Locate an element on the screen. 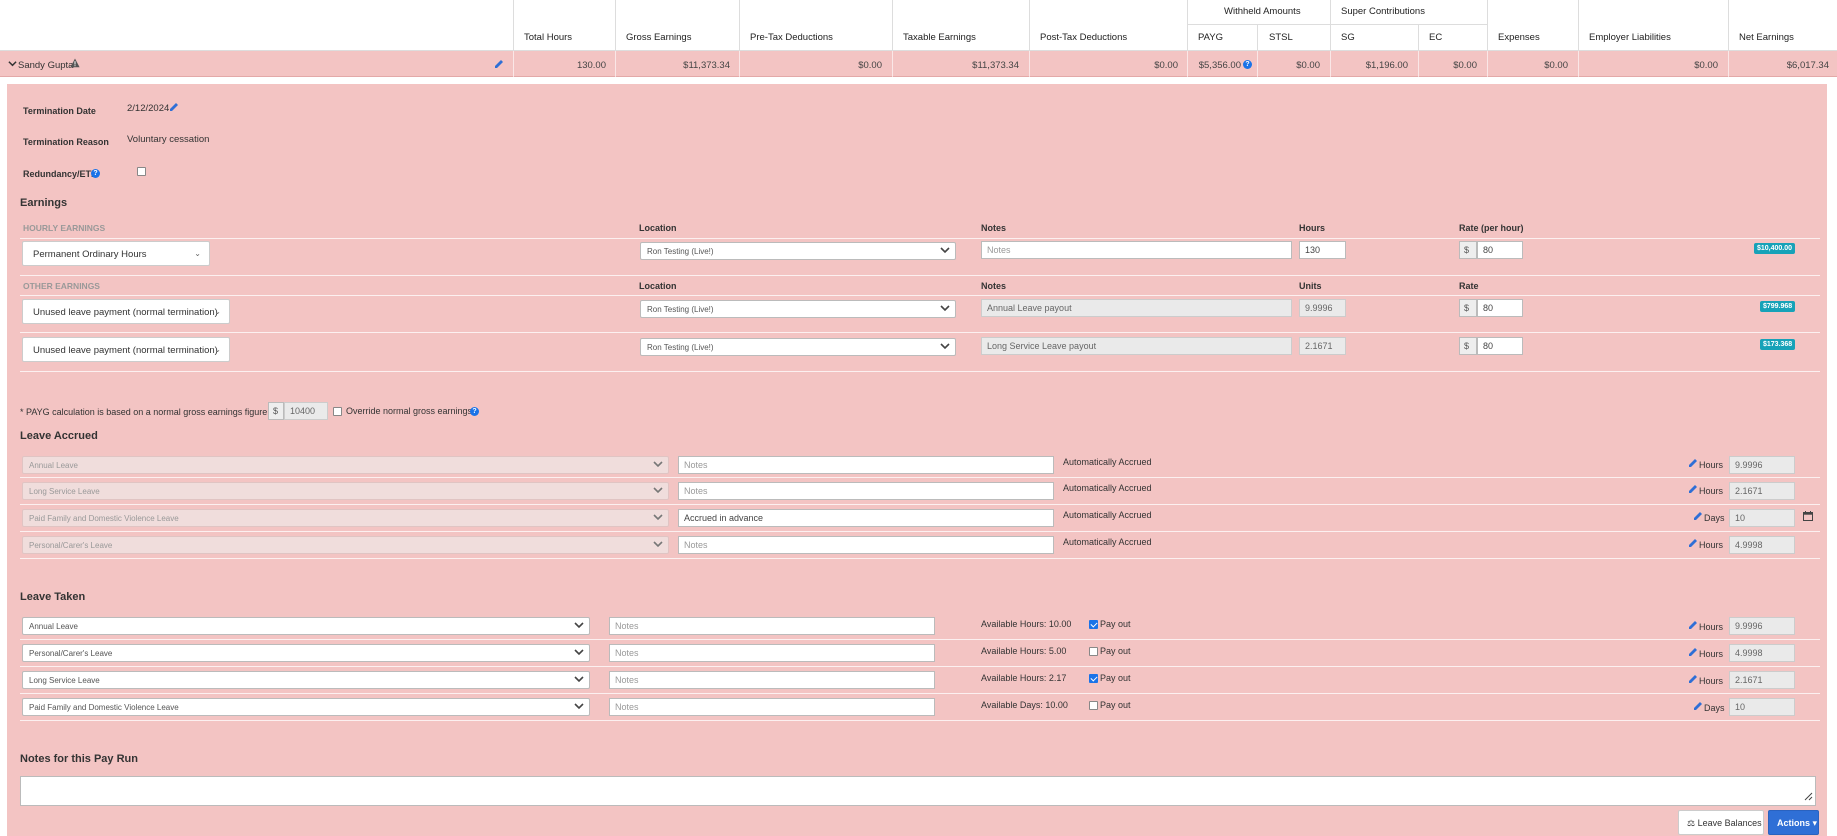  col-pre-tax-deductions: Pre-Tax Deductions is located at coordinates (815, 25).